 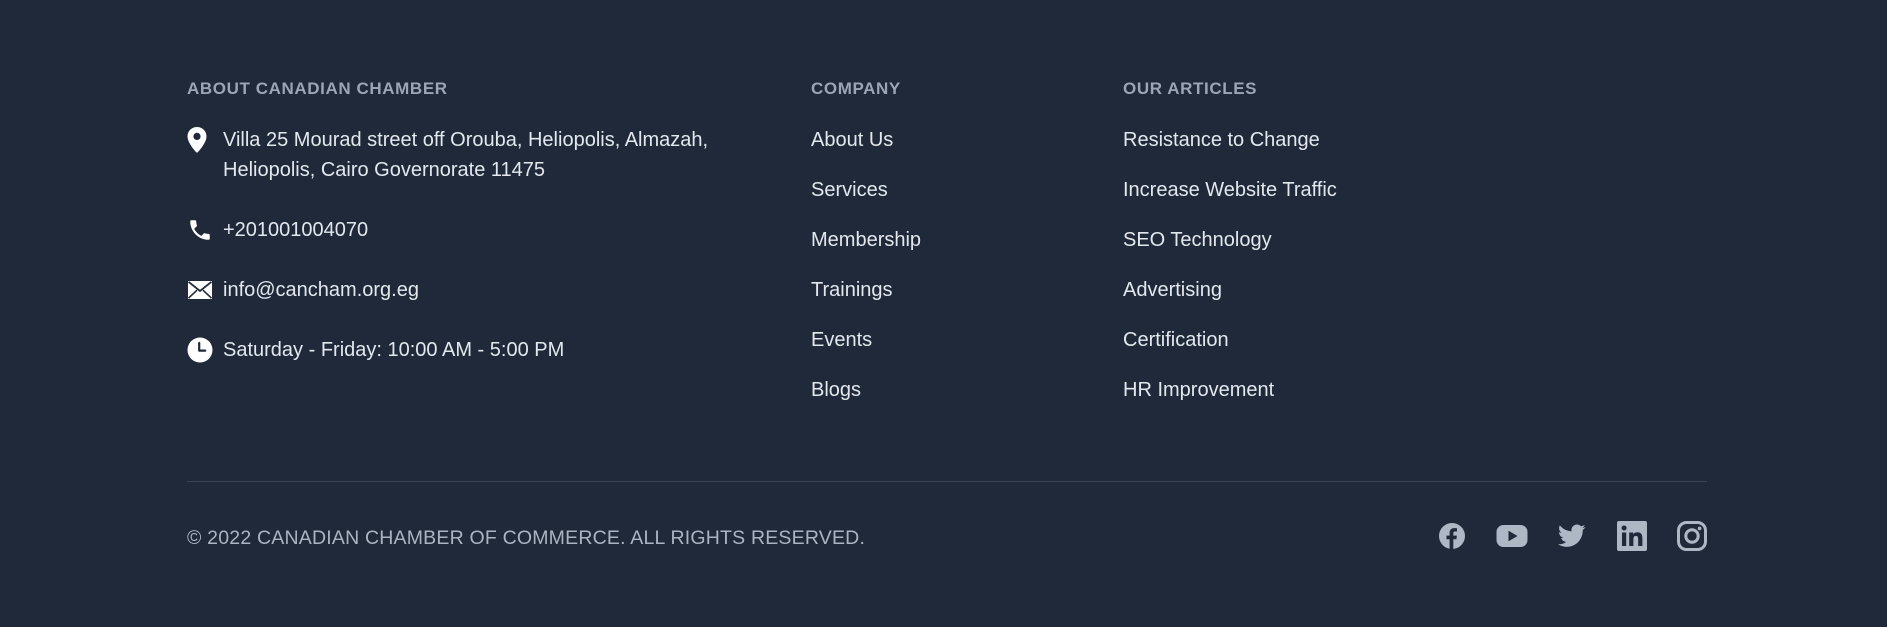 What do you see at coordinates (200, 140) in the screenshot?
I see `location-pin-icon` at bounding box center [200, 140].